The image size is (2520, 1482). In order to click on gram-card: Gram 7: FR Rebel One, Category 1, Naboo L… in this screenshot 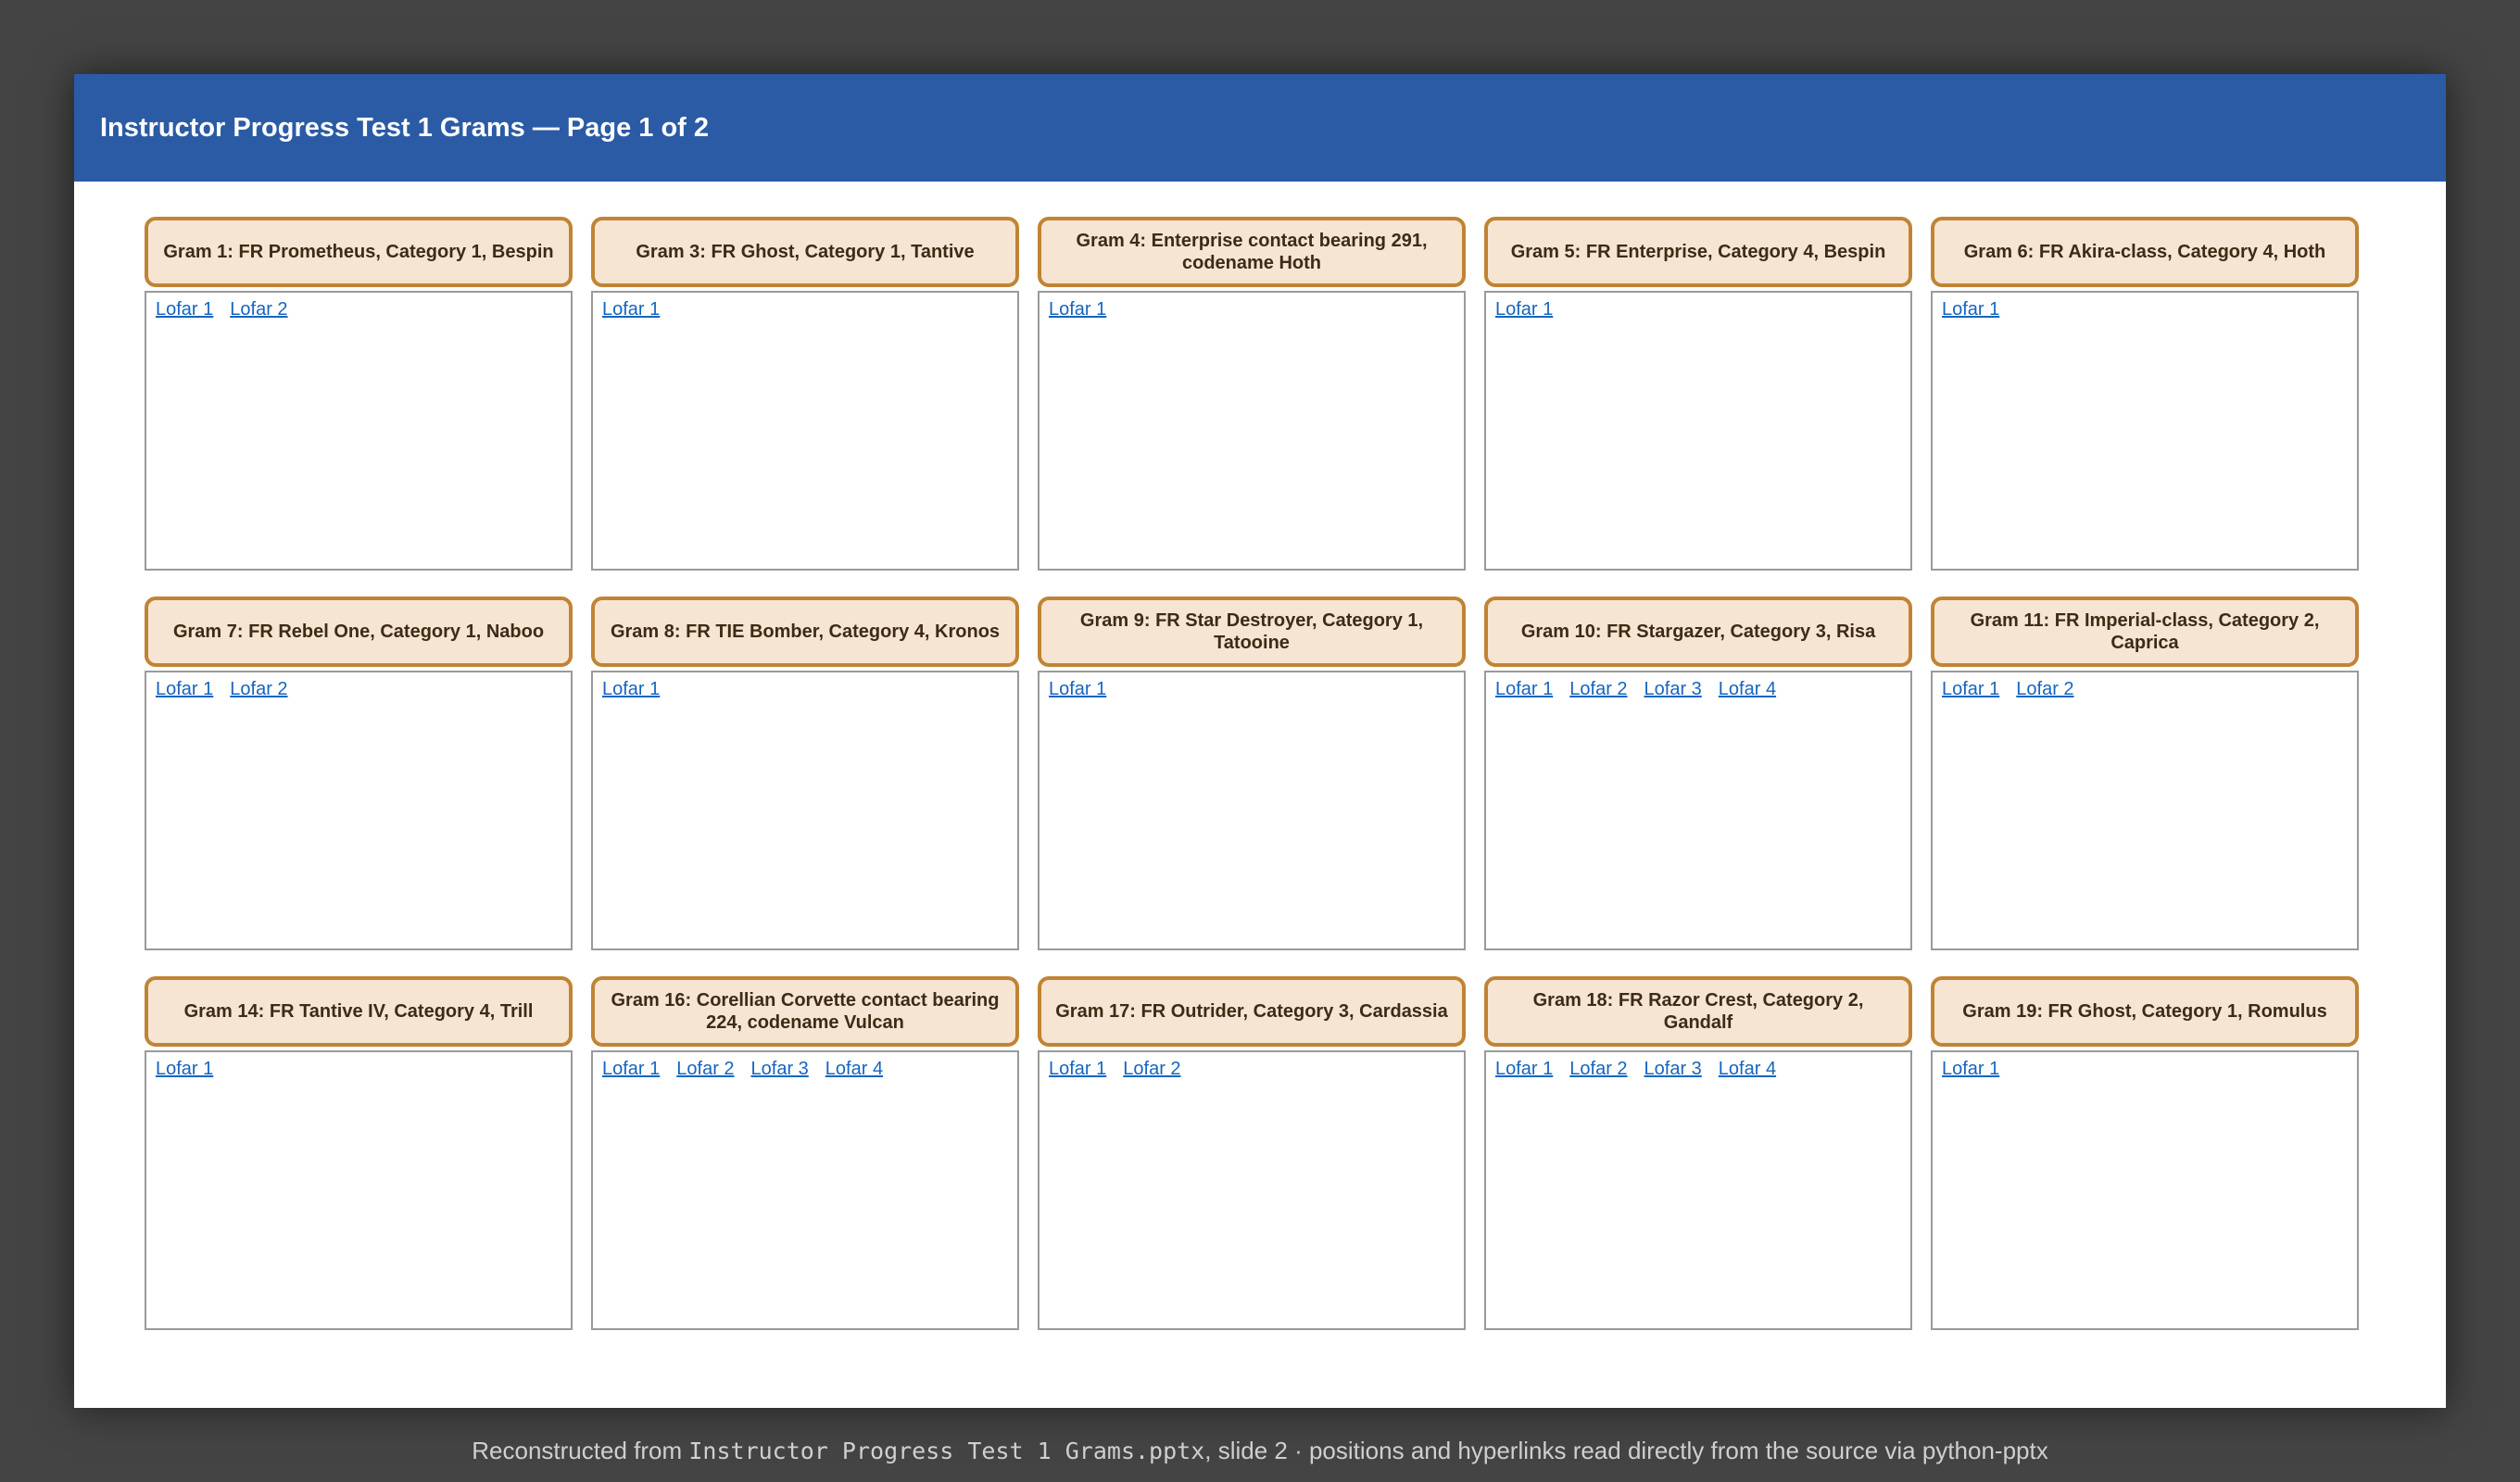, I will do `click(359, 773)`.